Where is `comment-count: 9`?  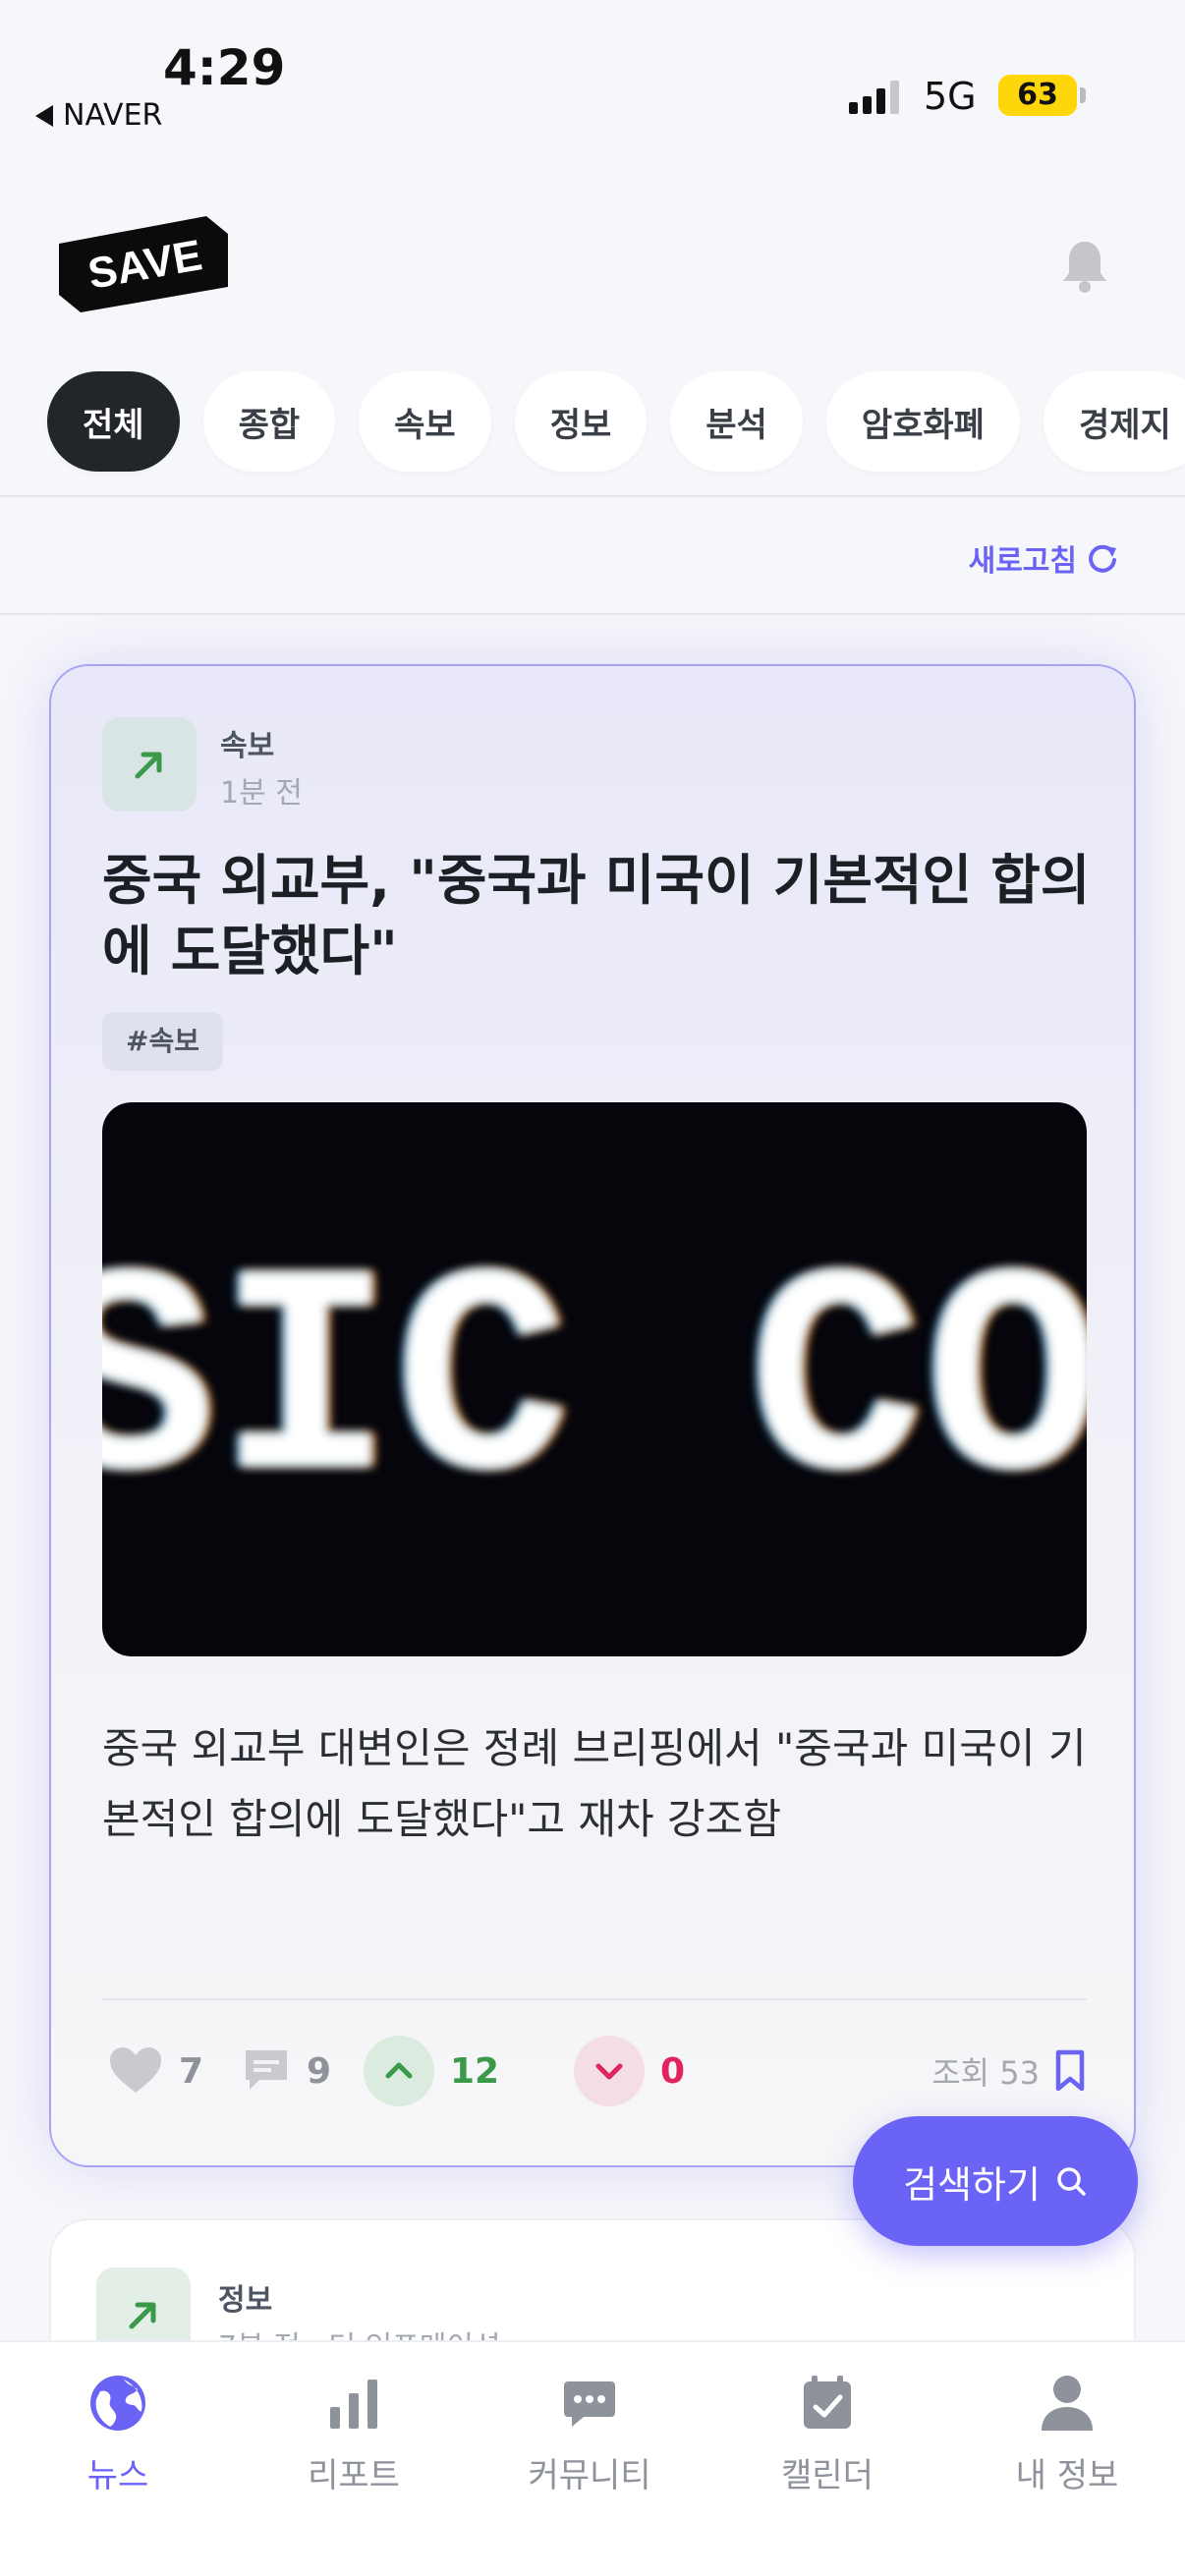 comment-count: 9 is located at coordinates (320, 2071).